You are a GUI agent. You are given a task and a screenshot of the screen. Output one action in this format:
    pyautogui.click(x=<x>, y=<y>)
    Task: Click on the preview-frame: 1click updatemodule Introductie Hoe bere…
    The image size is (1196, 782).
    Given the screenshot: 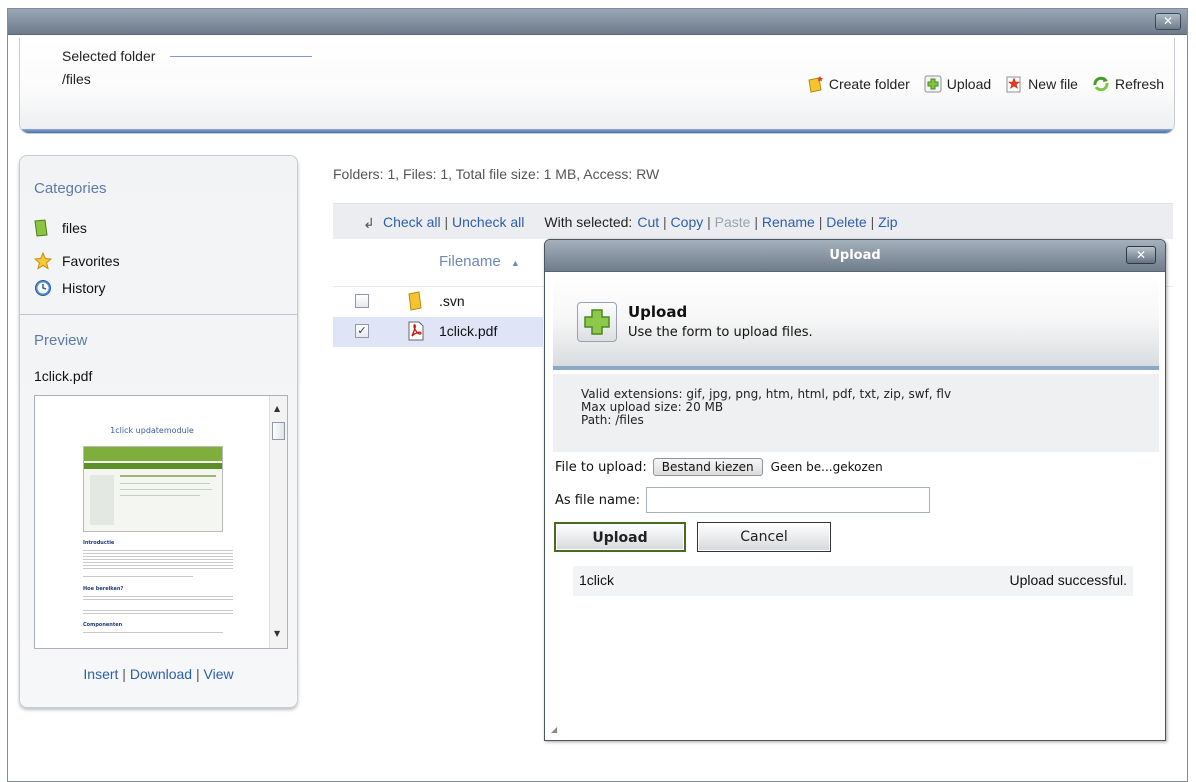 What is the action you would take?
    pyautogui.click(x=161, y=522)
    